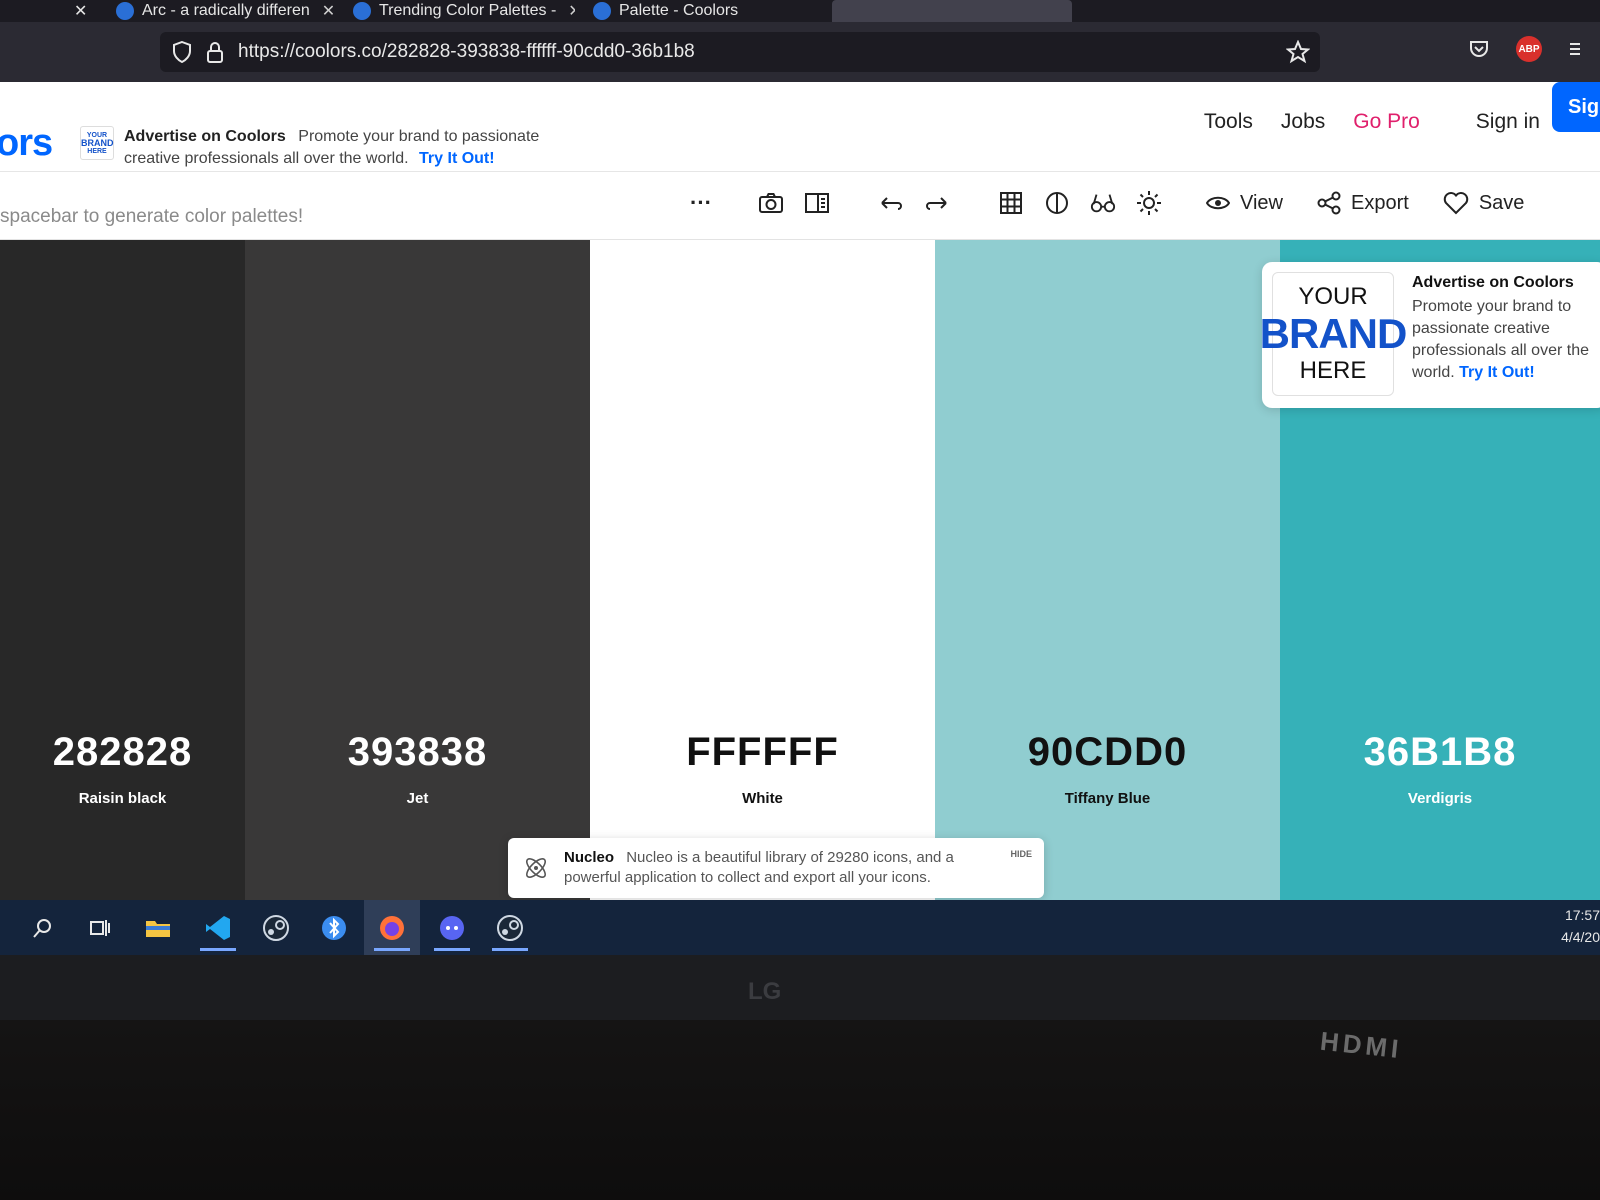 The image size is (1600, 1200). I want to click on view-label: View, so click(1261, 202).